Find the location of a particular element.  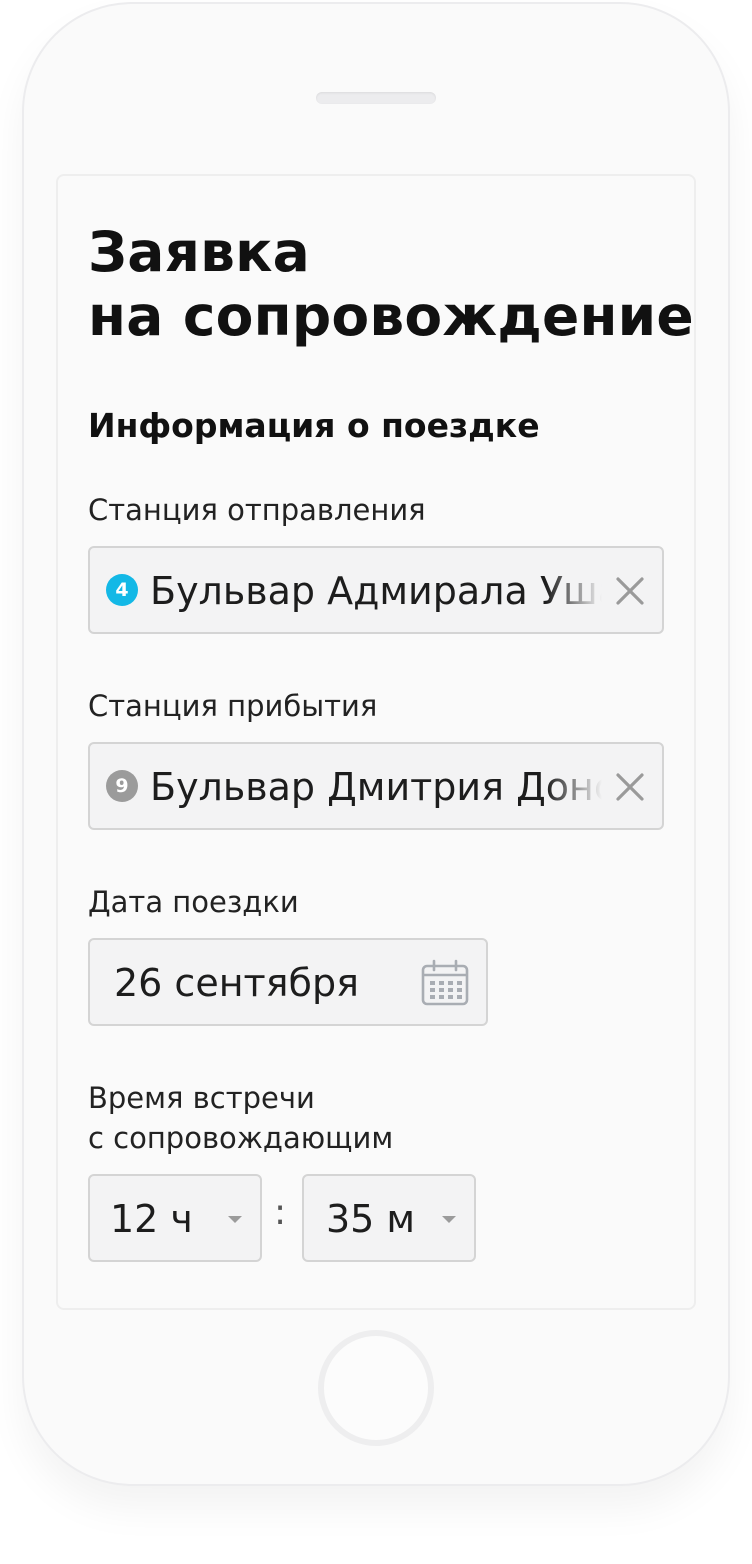

phone-speaker is located at coordinates (376, 98).